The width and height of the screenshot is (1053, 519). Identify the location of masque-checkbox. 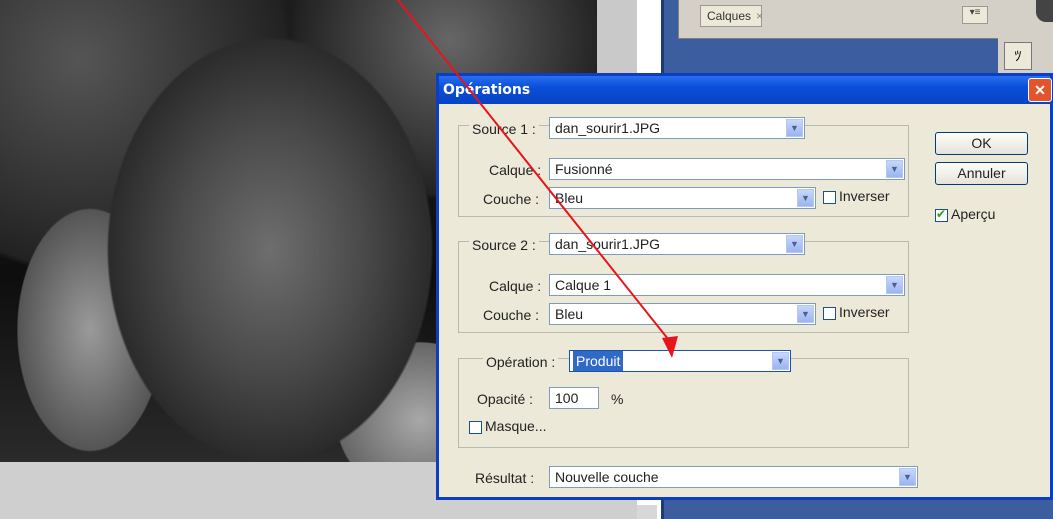
(475, 427).